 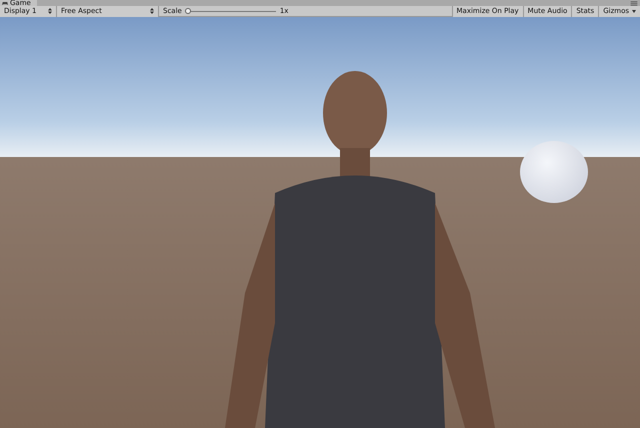 I want to click on caret-icon, so click(x=634, y=11).